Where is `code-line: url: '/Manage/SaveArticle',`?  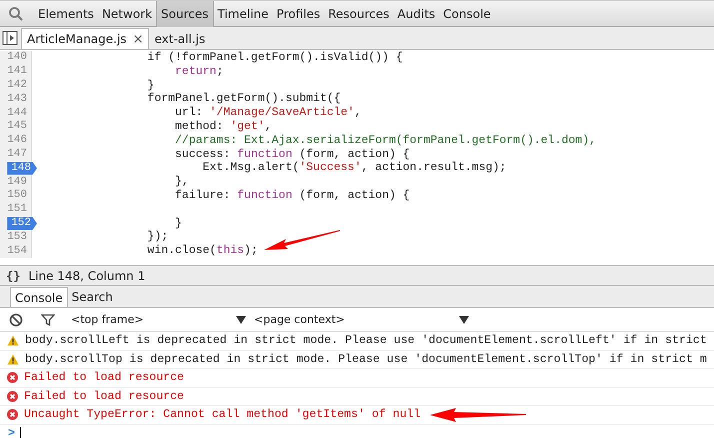 code-line: url: '/Manage/SaveArticle', is located at coordinates (268, 113).